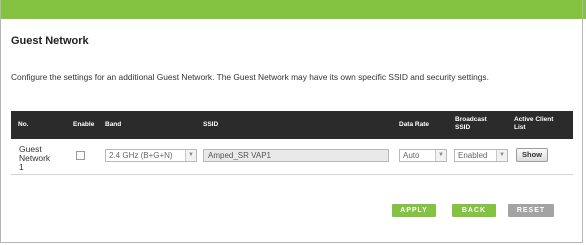 Image resolution: width=586 pixels, height=245 pixels. I want to click on ssid-input: Amped_SR VAP1, so click(296, 155).